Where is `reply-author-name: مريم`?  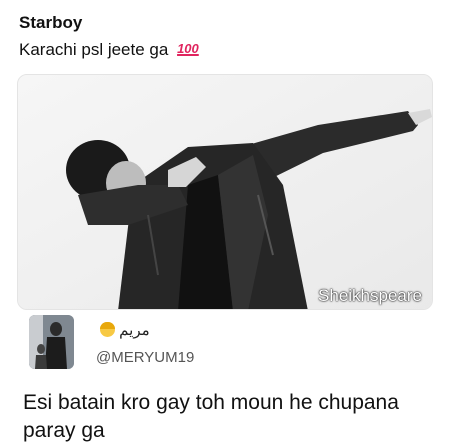 reply-author-name: مريم is located at coordinates (123, 330).